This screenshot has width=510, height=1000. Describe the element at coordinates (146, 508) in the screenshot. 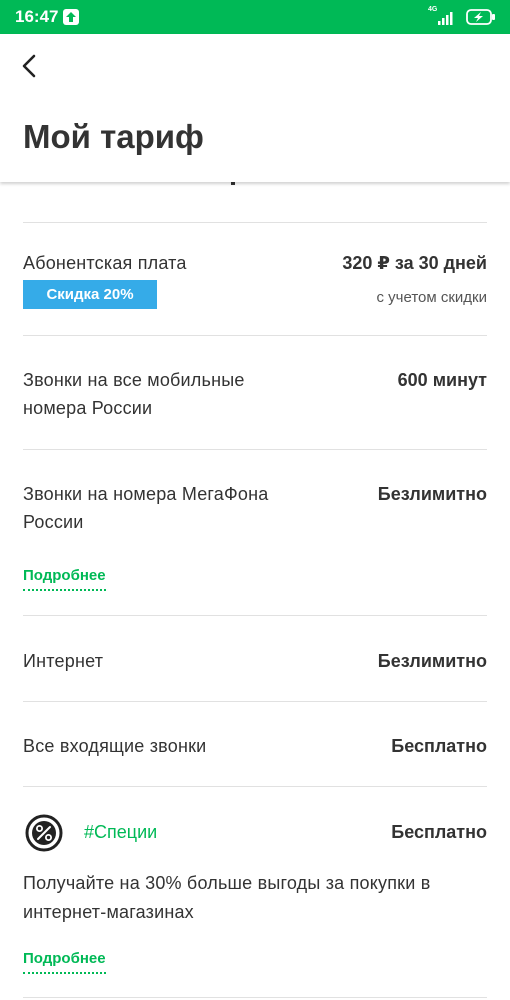

I see `calls-megafon-label: Звонки на номера МегаФона России` at that location.